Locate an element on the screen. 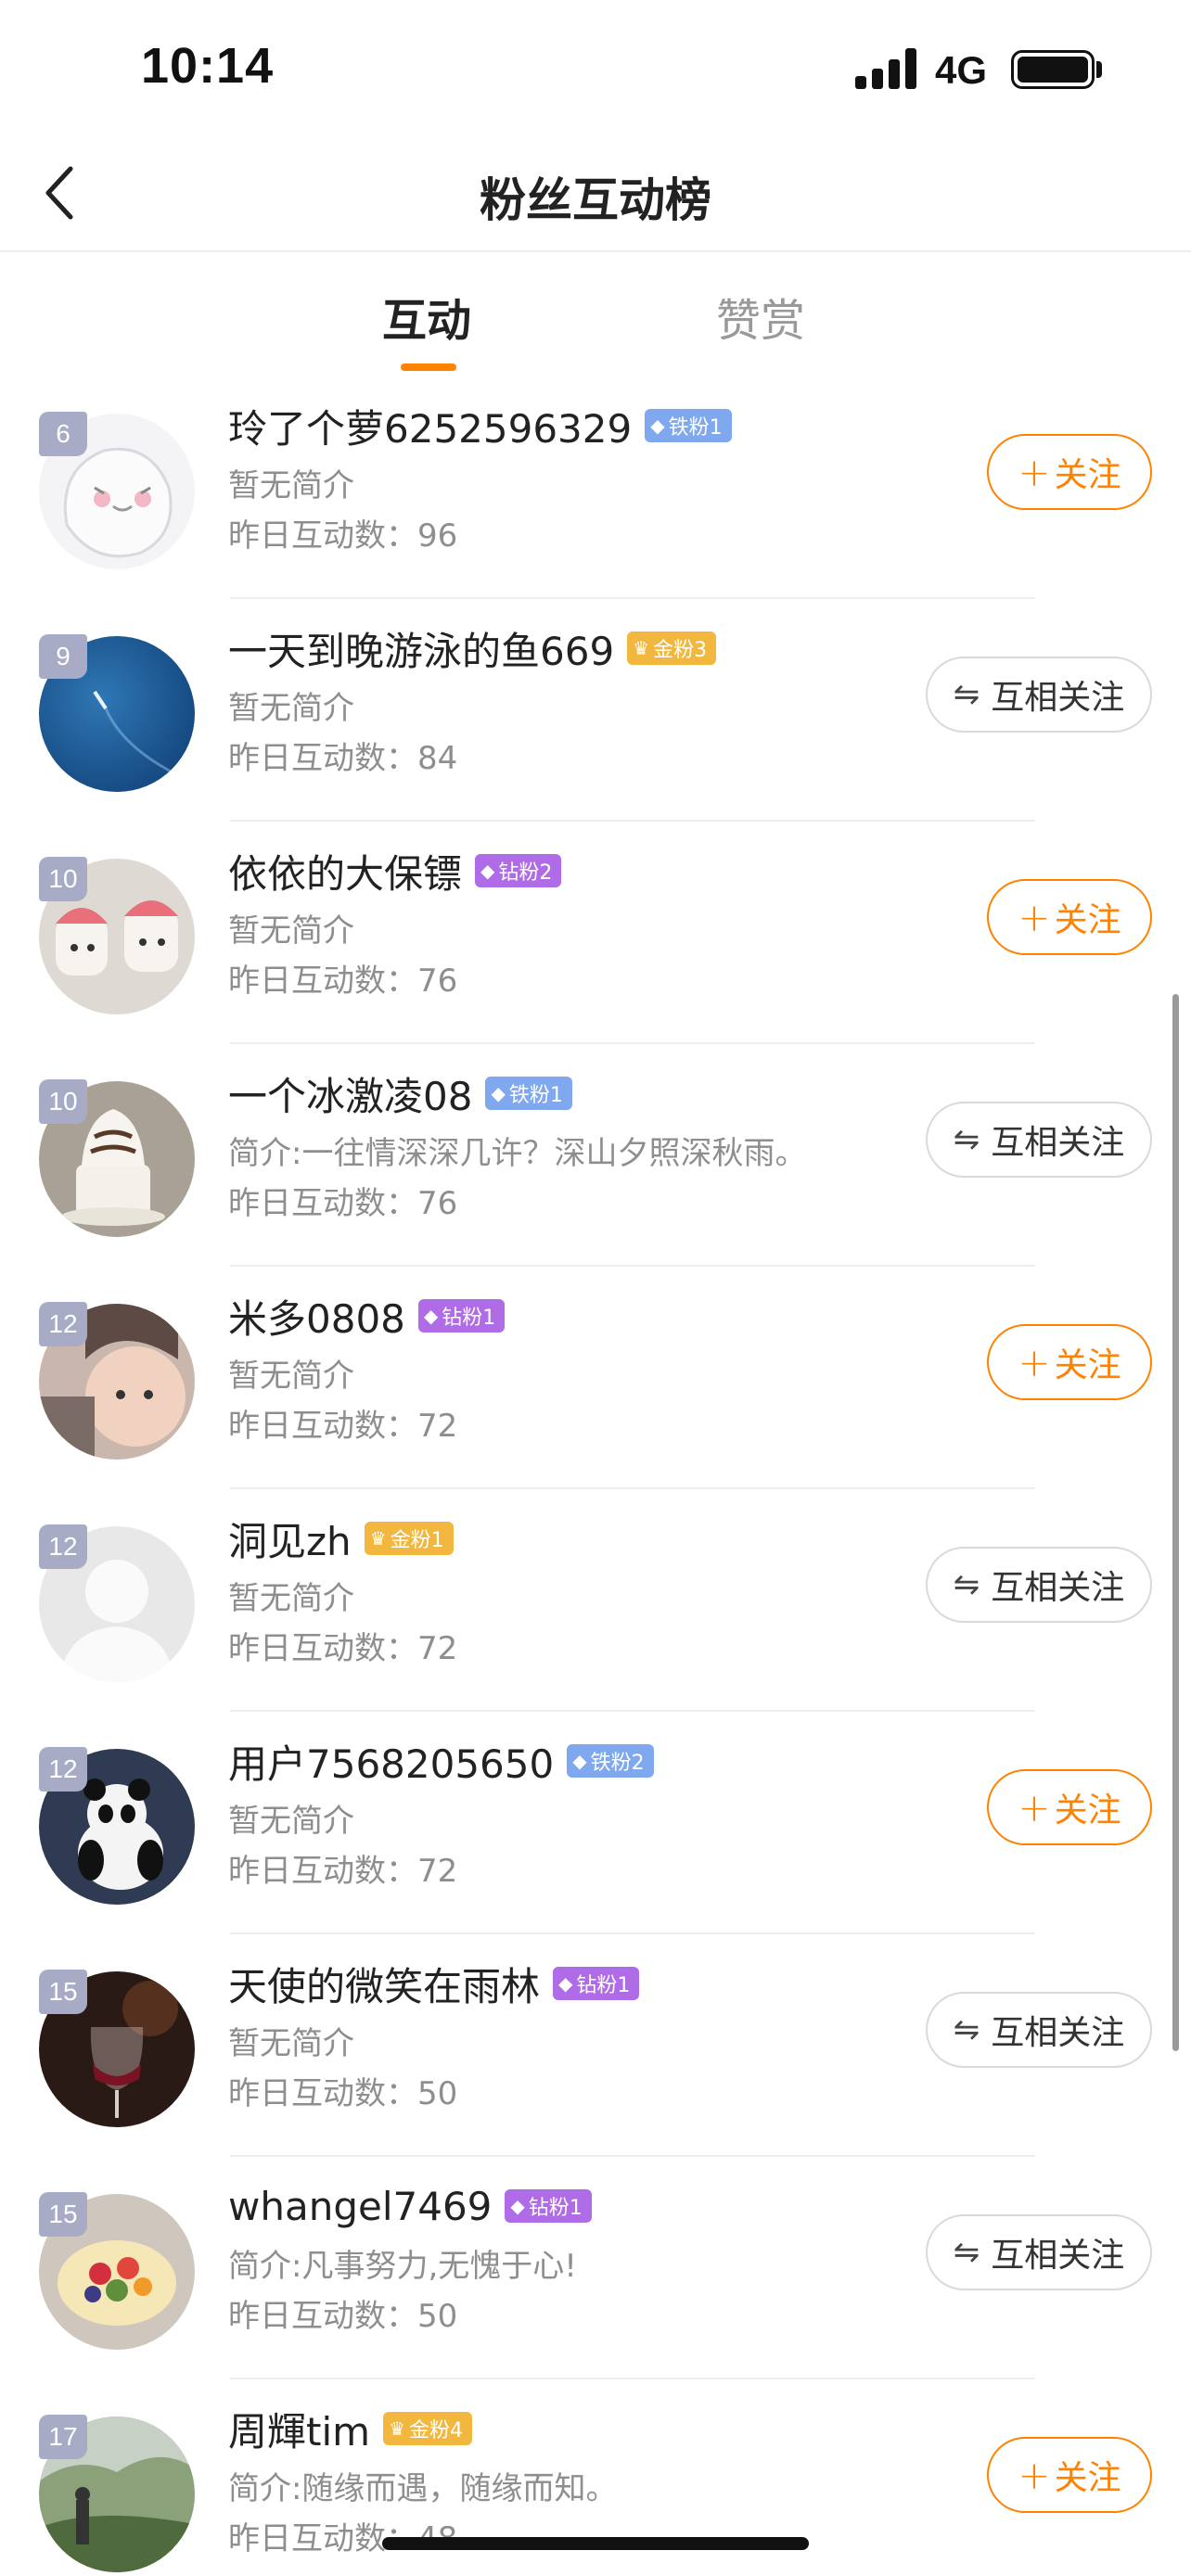 Image resolution: width=1191 pixels, height=2576 pixels. name-line: 用户7568205650 ◆ 铁粉2 is located at coordinates (441, 1761).